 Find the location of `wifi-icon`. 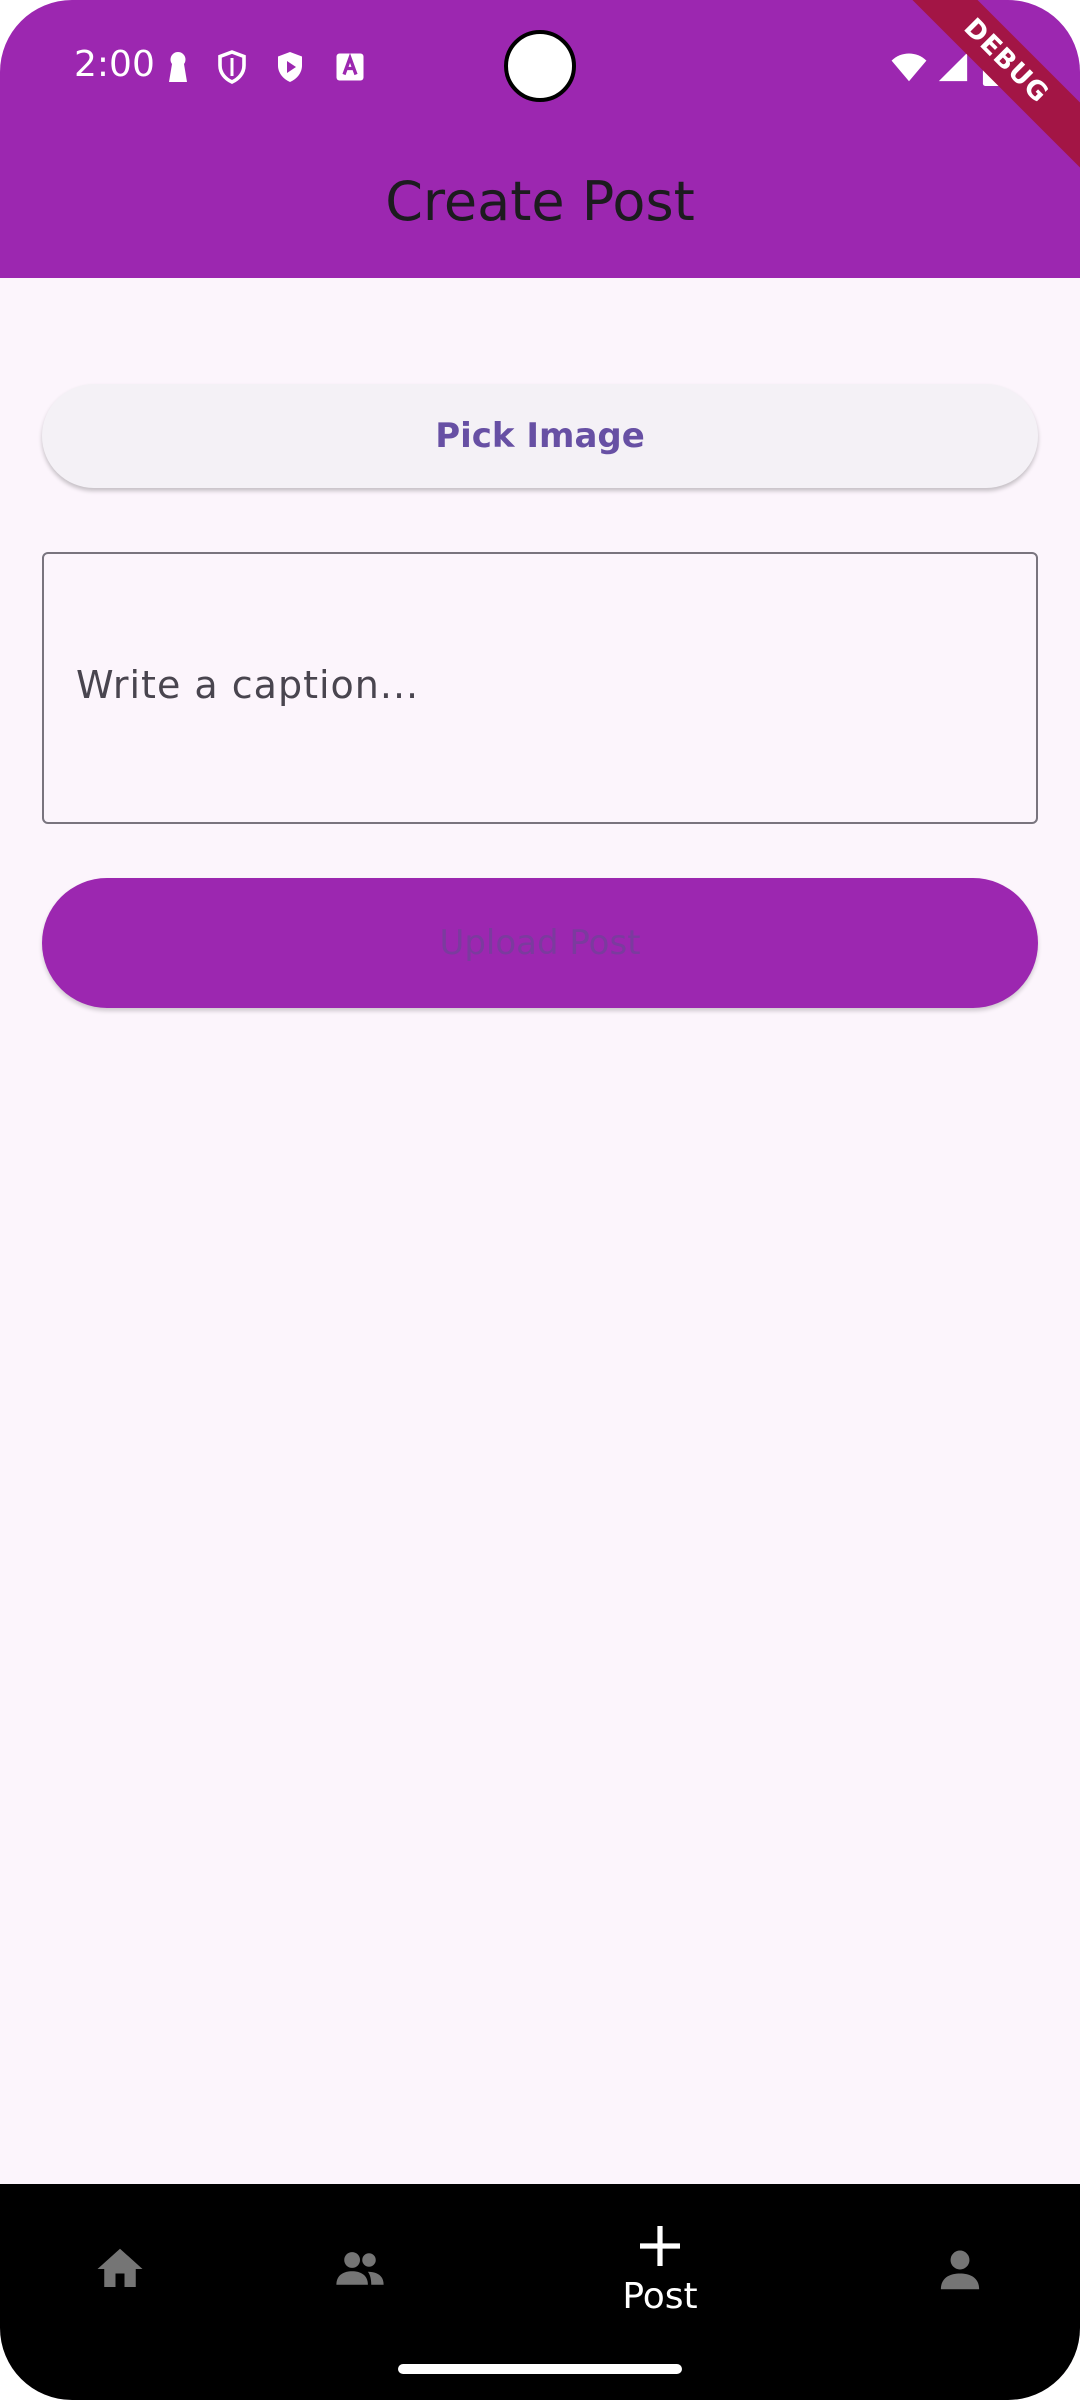

wifi-icon is located at coordinates (909, 67).